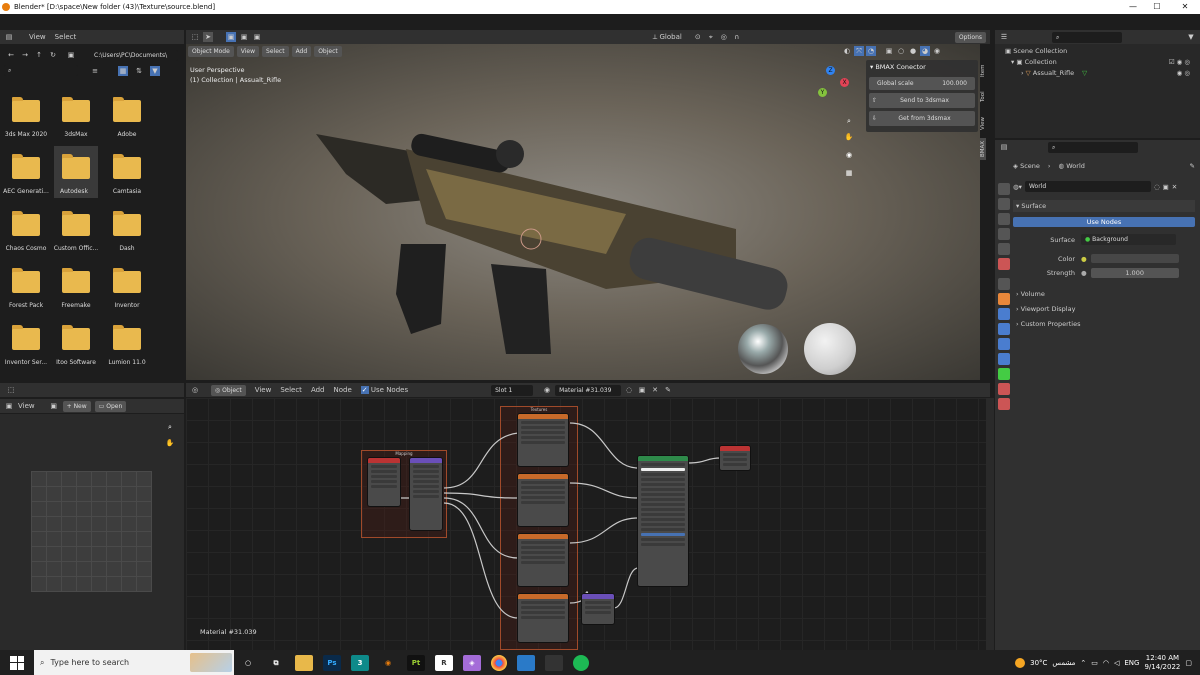 The image size is (1200, 675). What do you see at coordinates (291, 390) in the screenshot?
I see `ne-menu-select: Select` at bounding box center [291, 390].